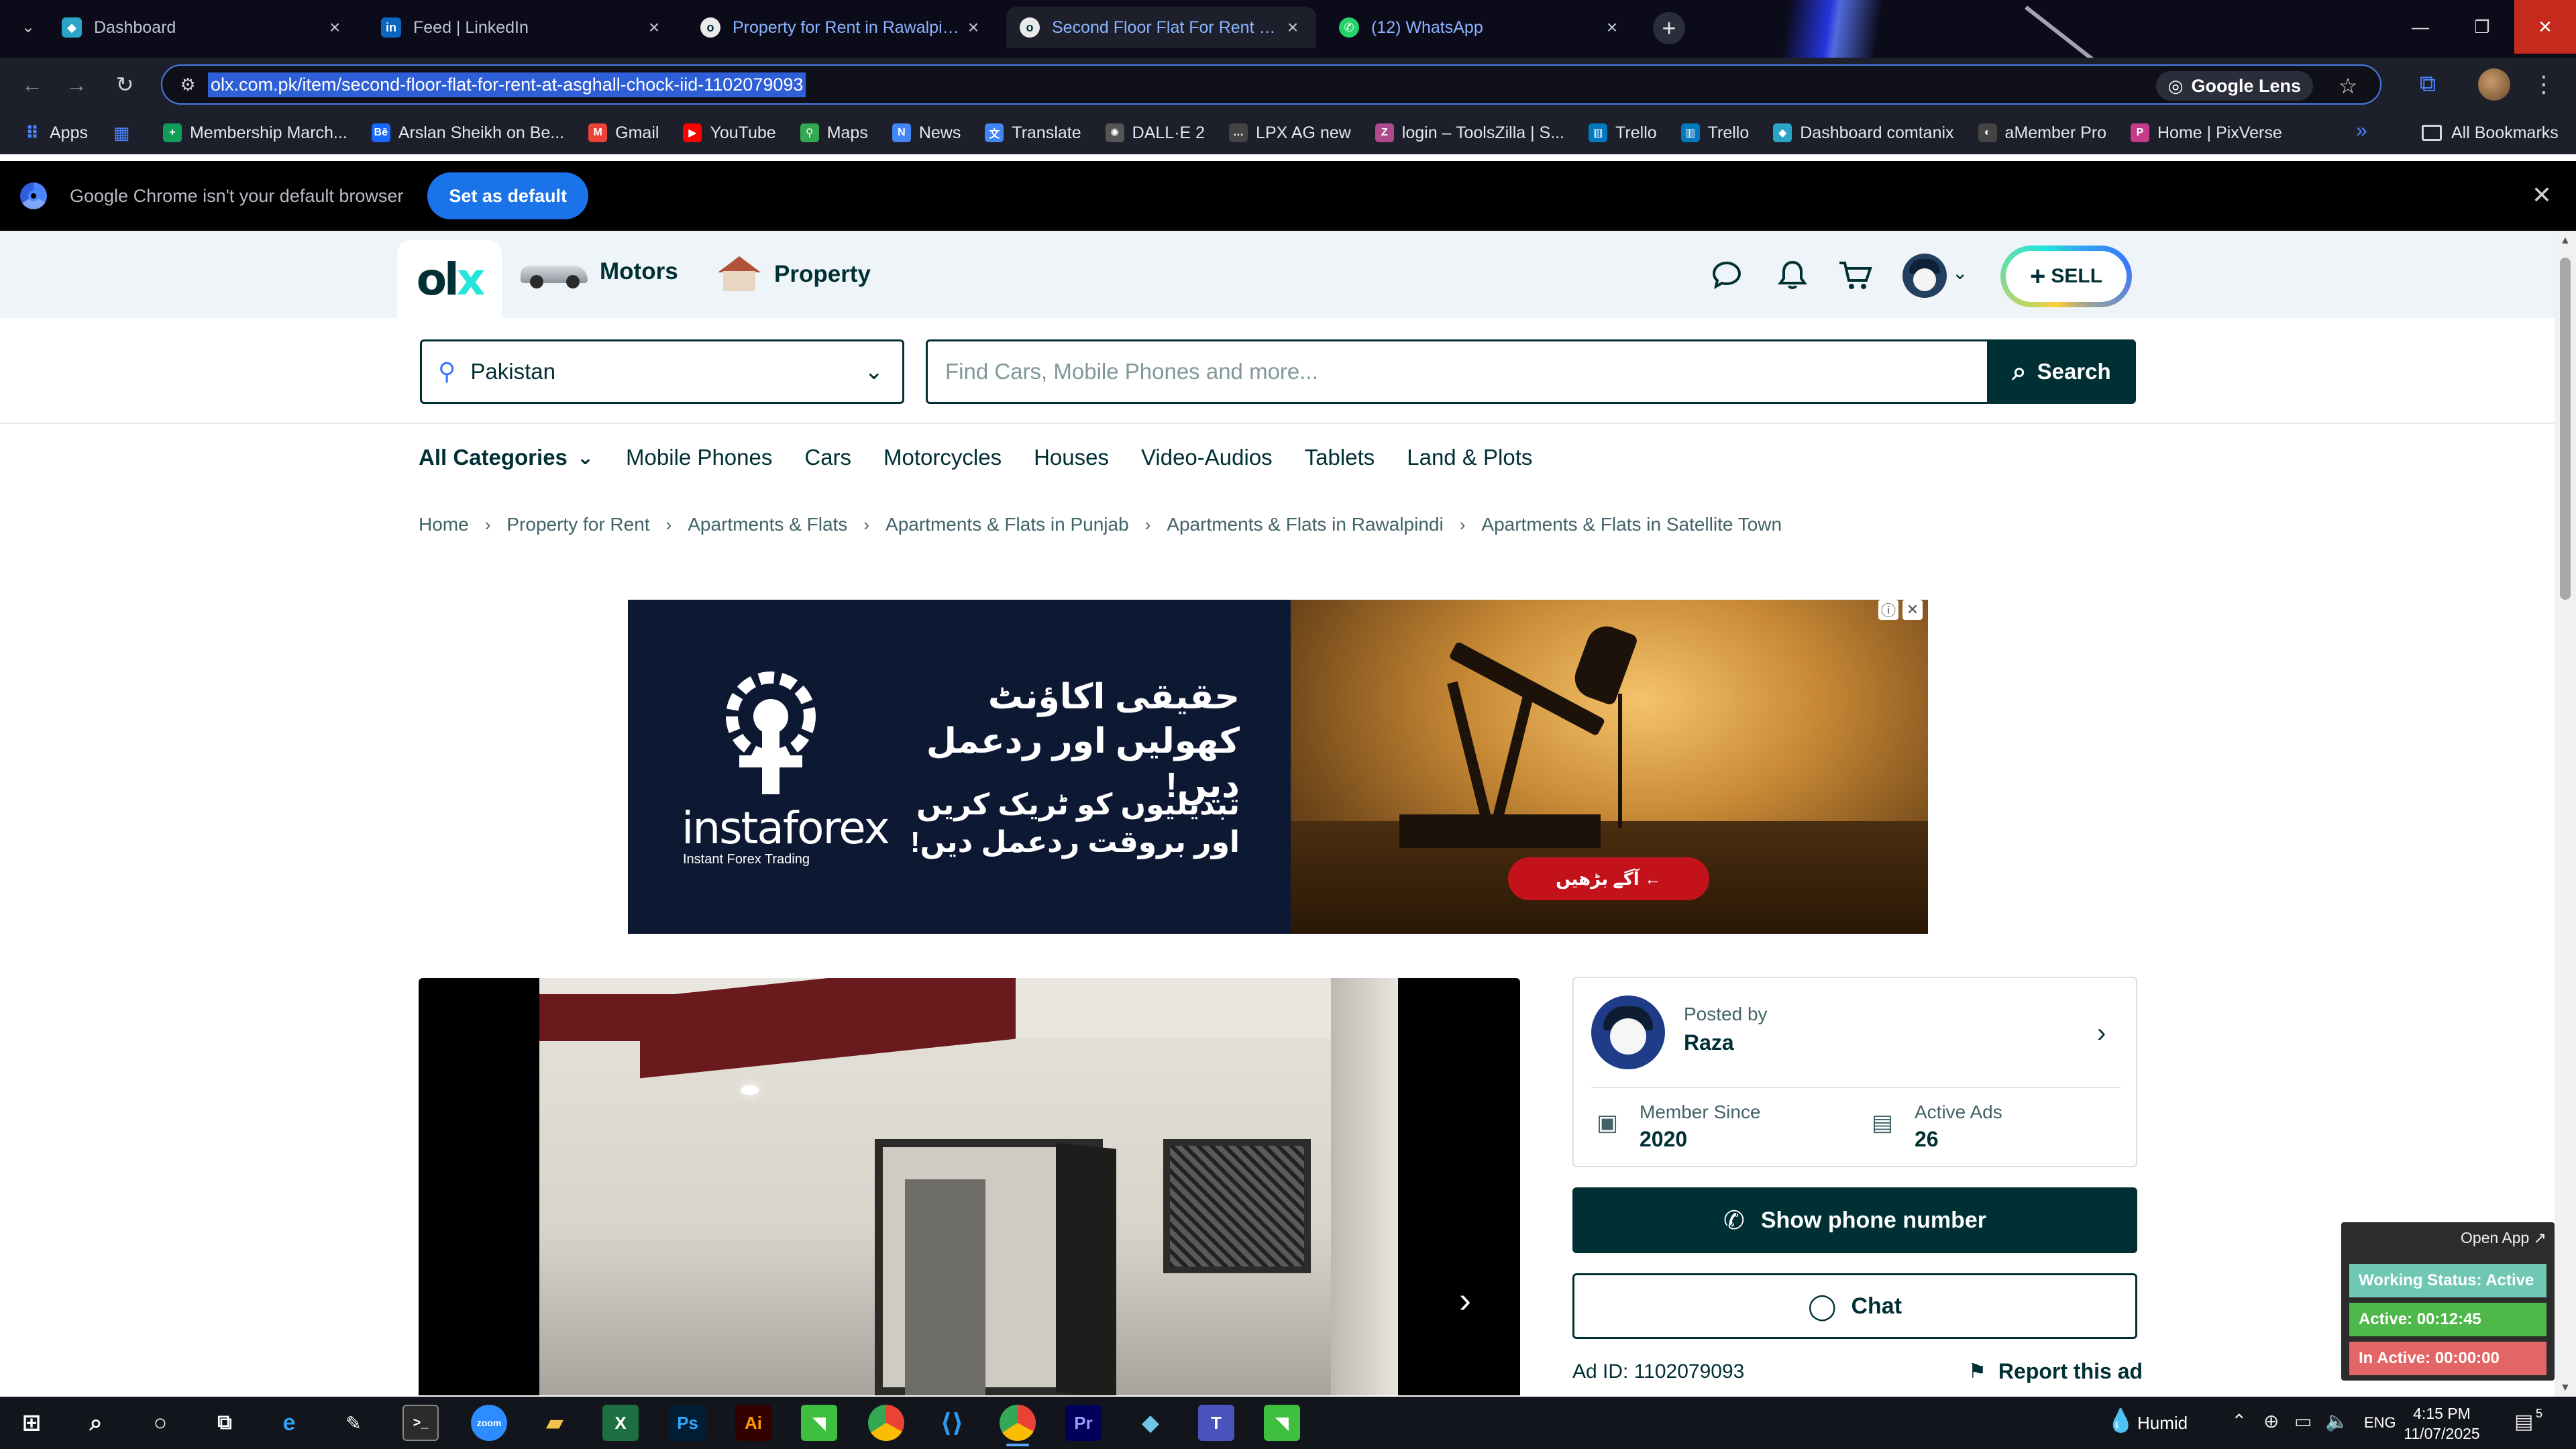 This screenshot has width=2576, height=1449. Describe the element at coordinates (1216, 1423) in the screenshot. I see `teams-icon: T` at that location.